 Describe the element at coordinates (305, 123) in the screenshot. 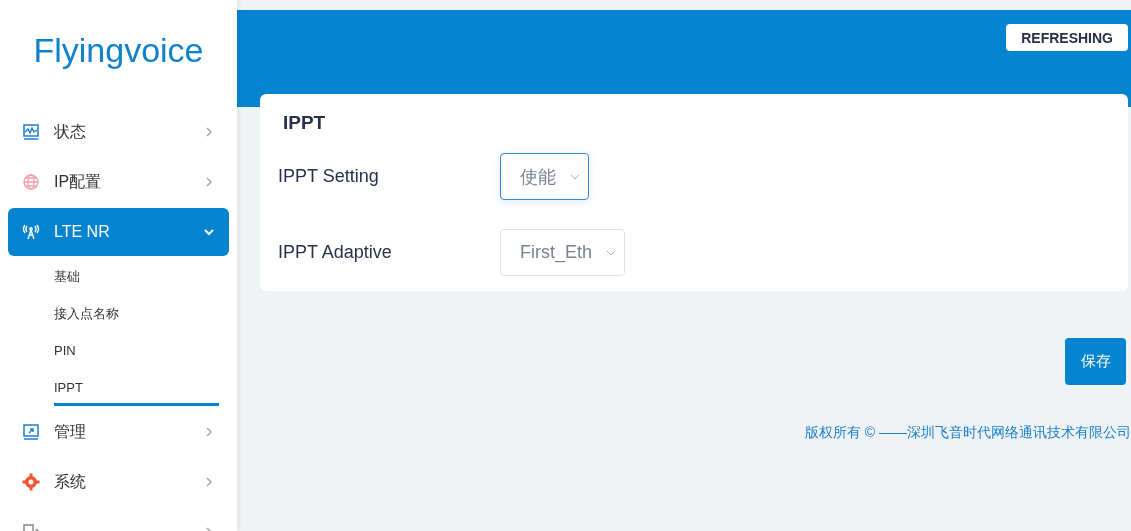

I see `card-title: IPPT` at that location.